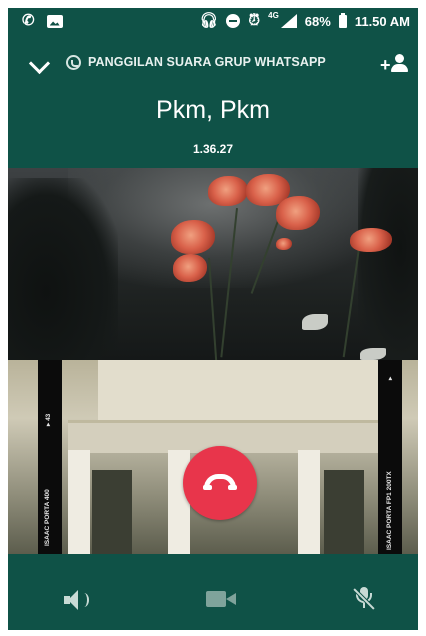 This screenshot has height=636, width=426. I want to click on add-participant-button: +, so click(395, 65).